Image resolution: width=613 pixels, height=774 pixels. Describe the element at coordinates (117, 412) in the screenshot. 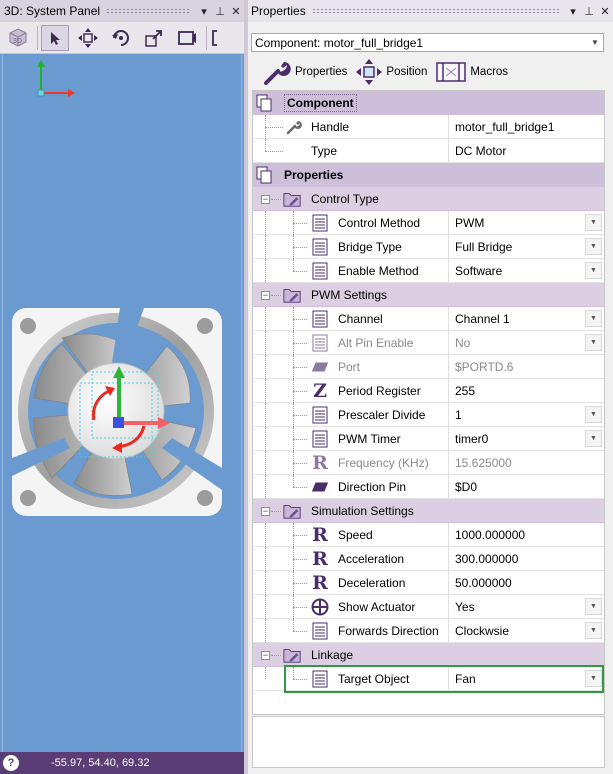

I see `fan-model` at that location.